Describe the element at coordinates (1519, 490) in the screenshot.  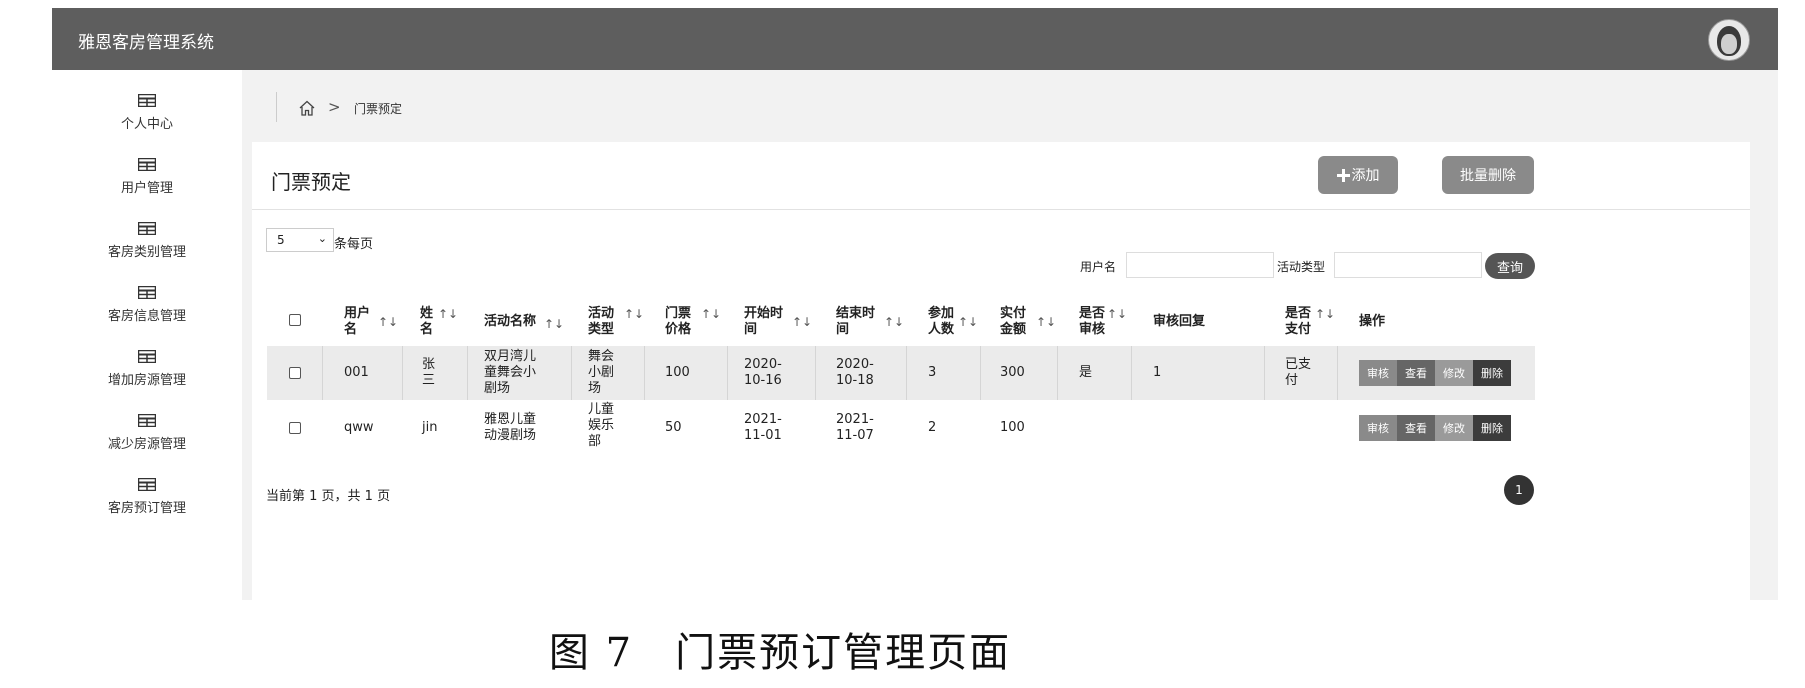
I see `page-number-button: 1` at that location.